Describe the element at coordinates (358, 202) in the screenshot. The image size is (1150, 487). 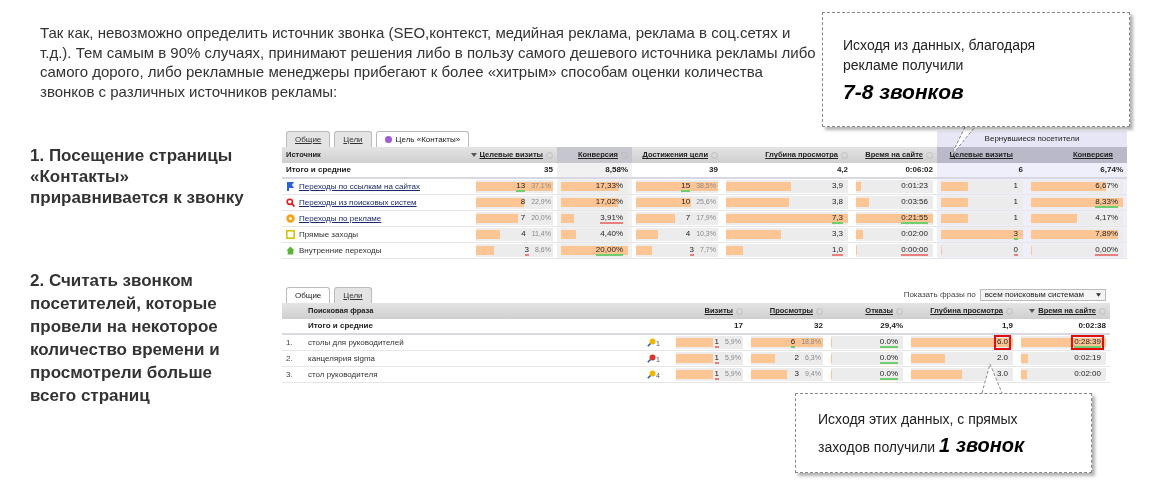
I see `source-link: Переходы из поисковых систем` at that location.